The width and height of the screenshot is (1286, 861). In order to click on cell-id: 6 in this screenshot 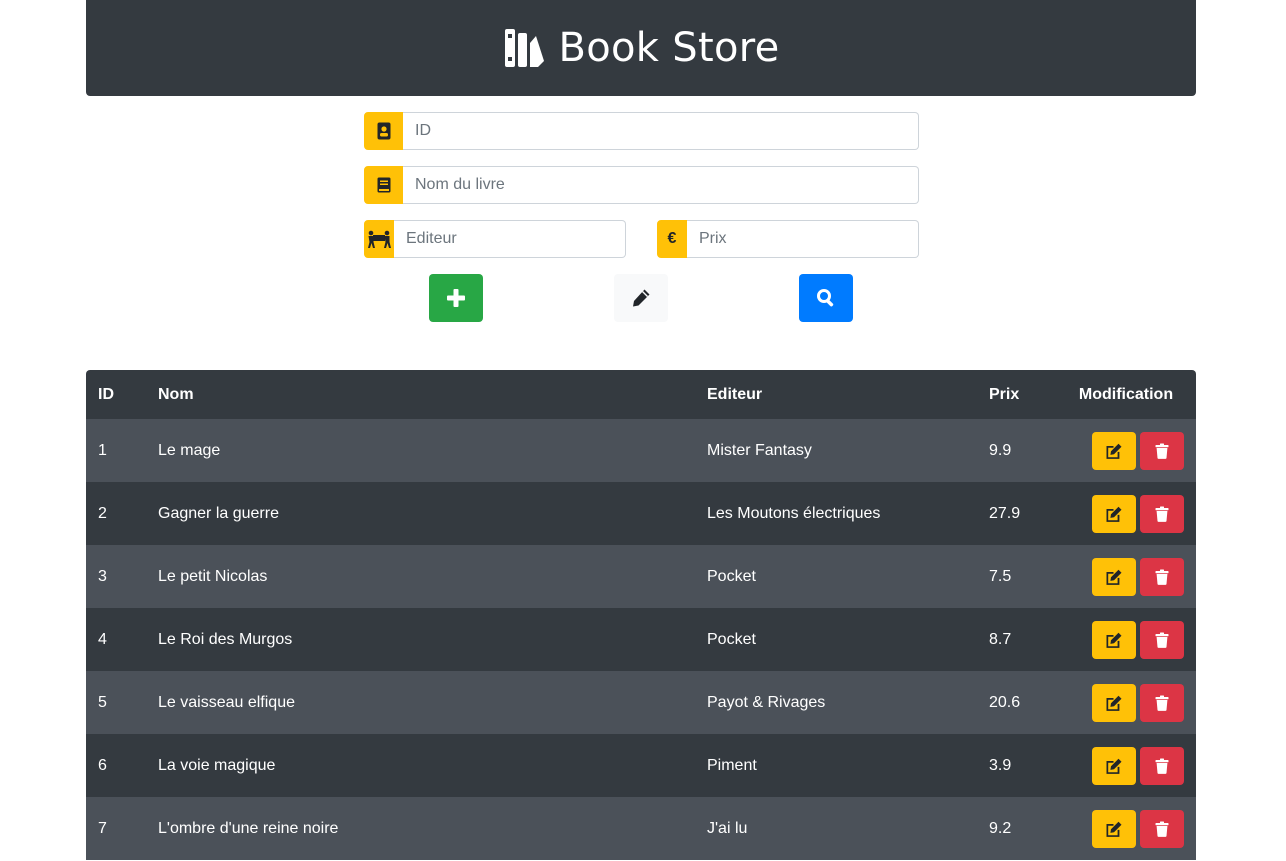, I will do `click(102, 765)`.